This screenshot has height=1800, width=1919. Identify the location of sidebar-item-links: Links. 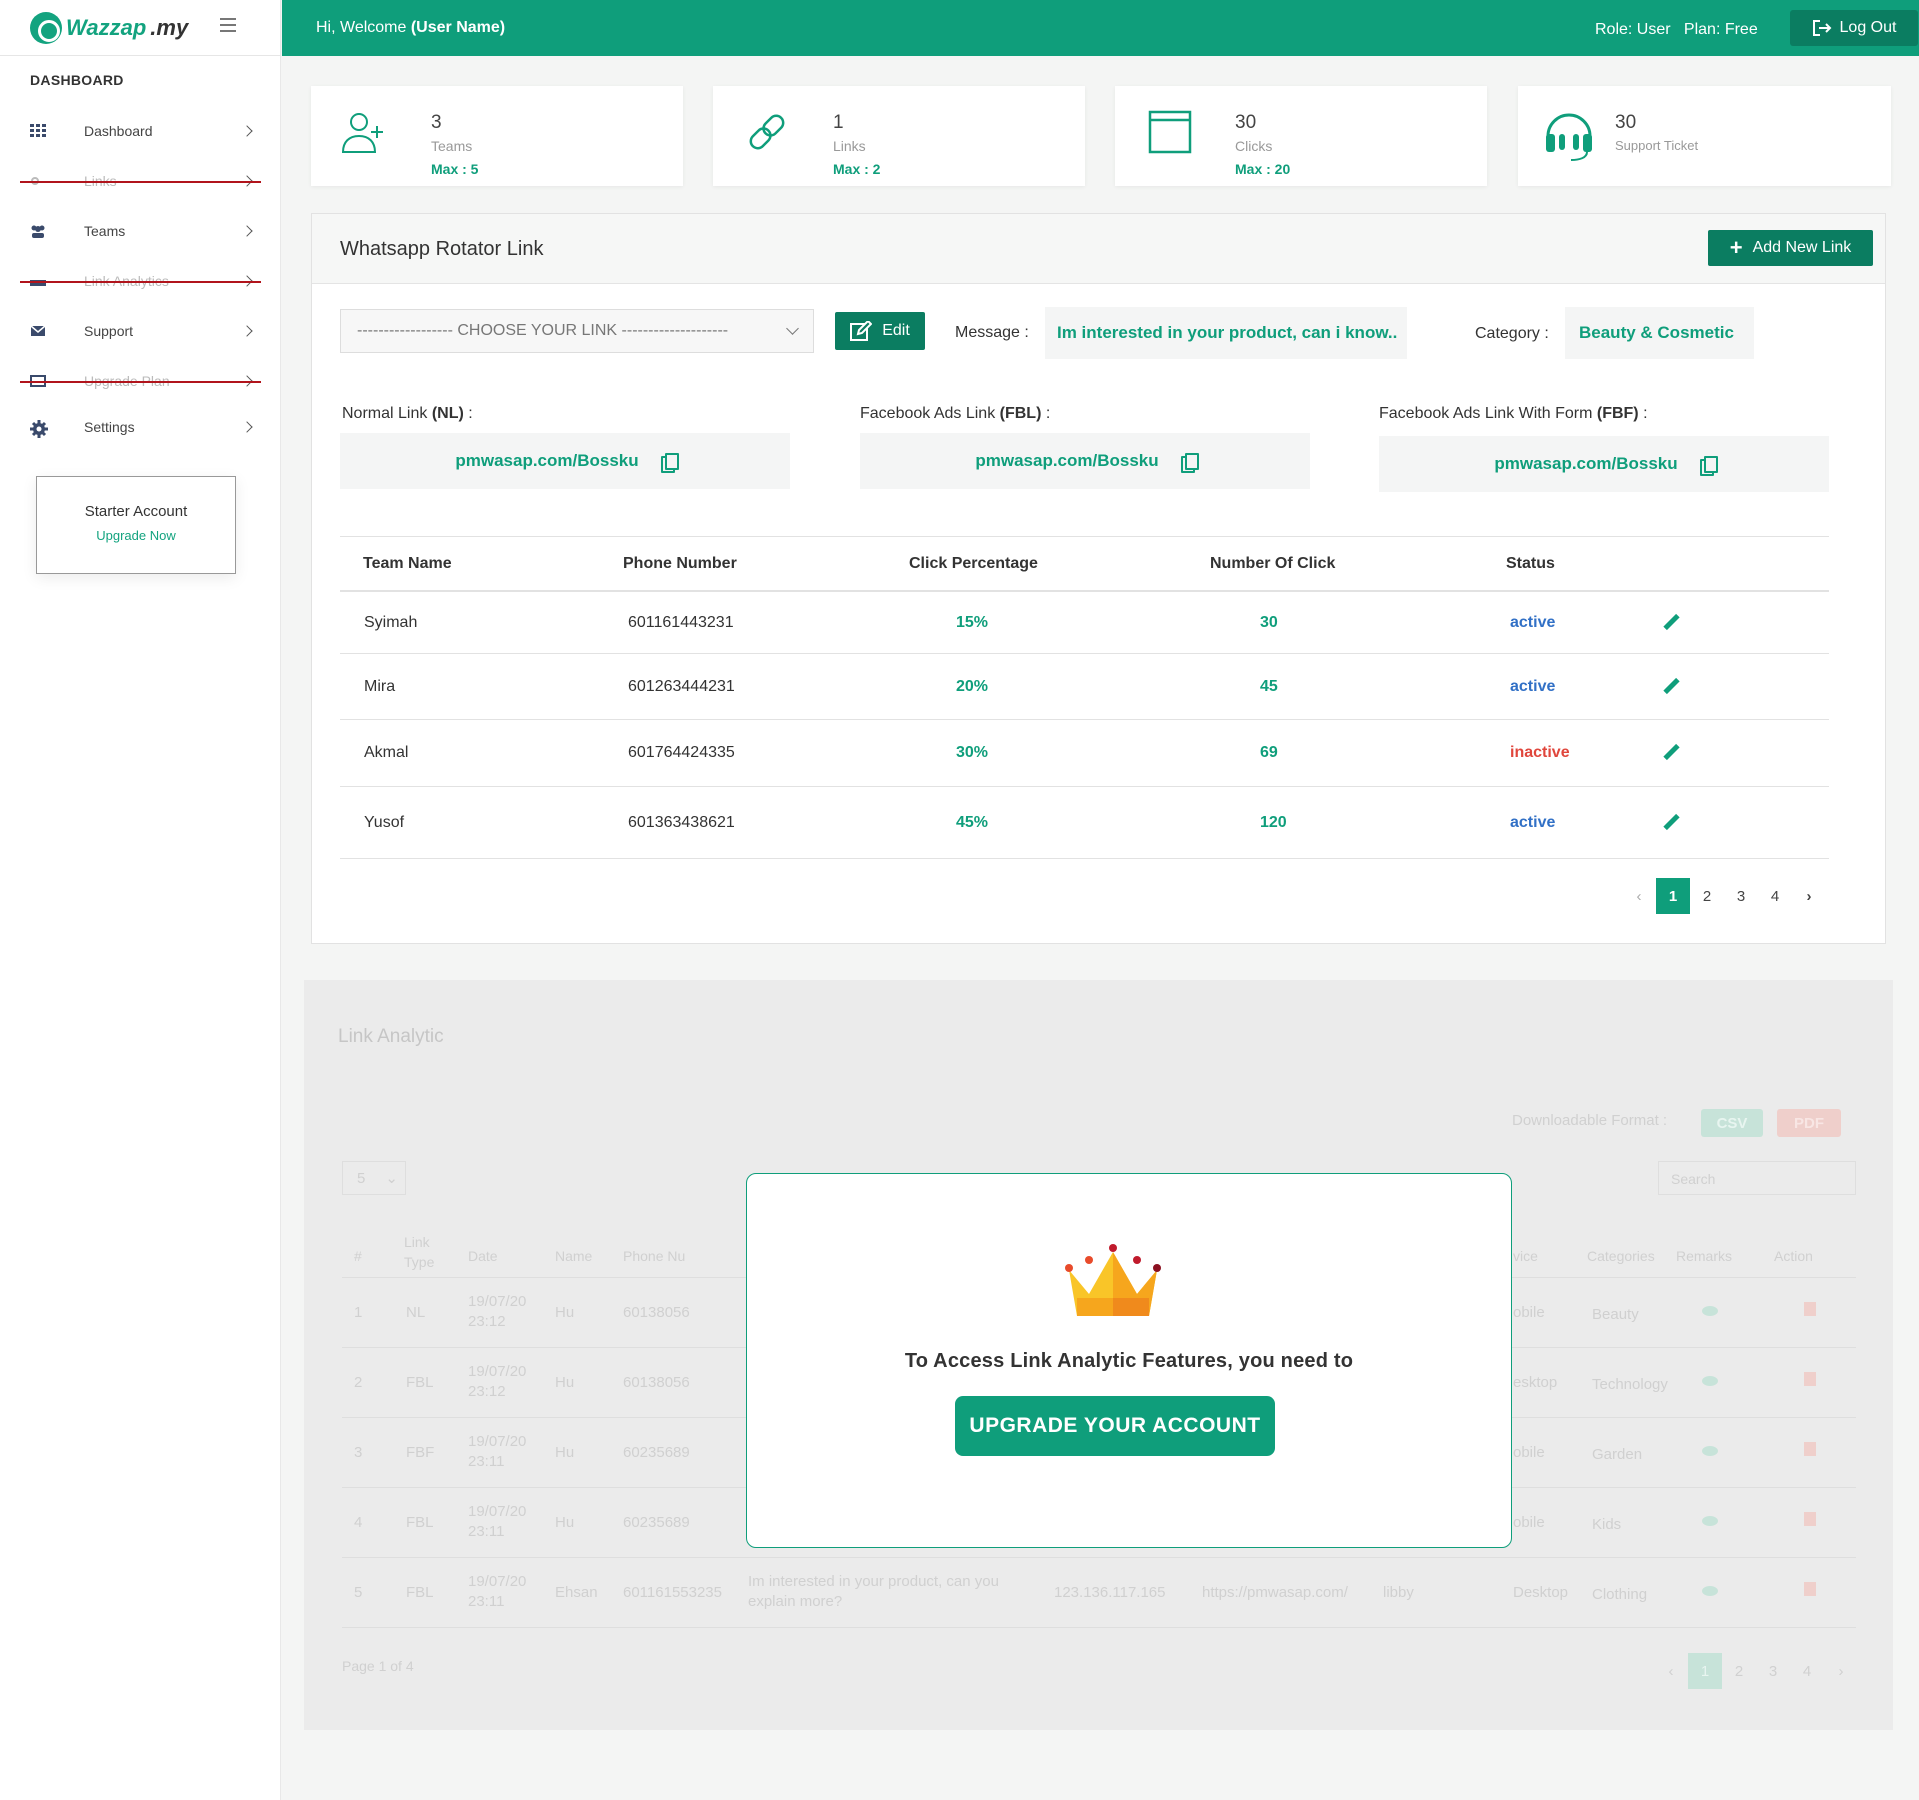
(140, 181).